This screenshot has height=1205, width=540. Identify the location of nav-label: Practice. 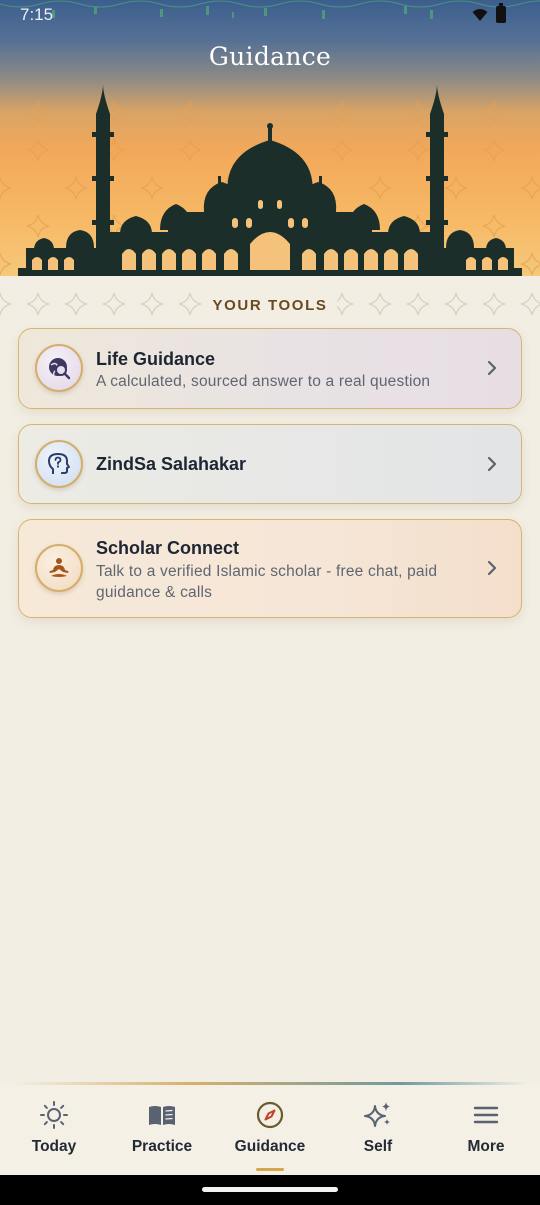
(162, 1146).